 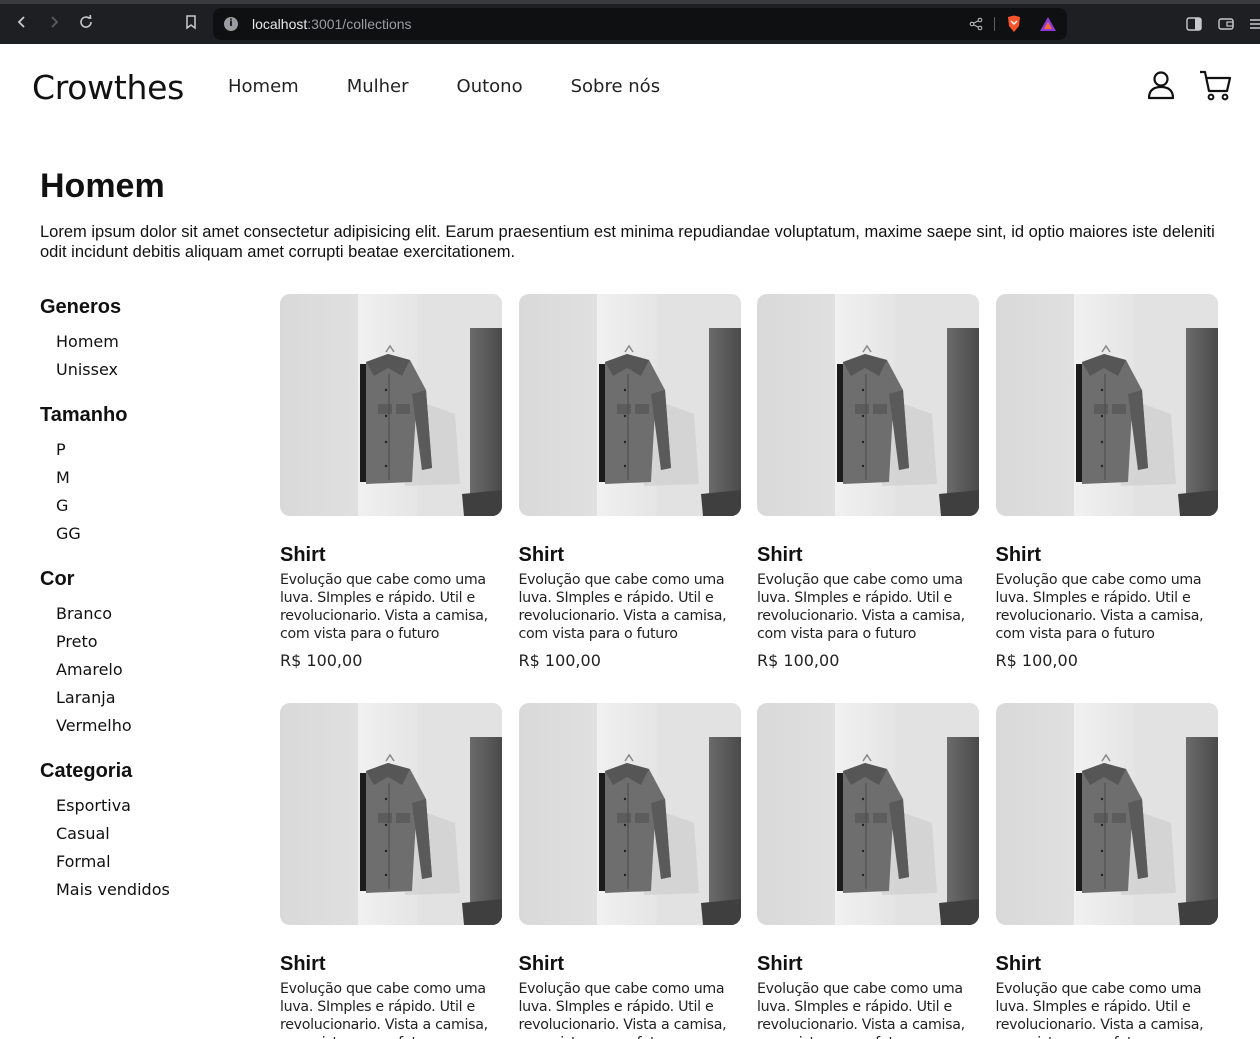 What do you see at coordinates (280, 24) in the screenshot?
I see `url-host: localhost` at bounding box center [280, 24].